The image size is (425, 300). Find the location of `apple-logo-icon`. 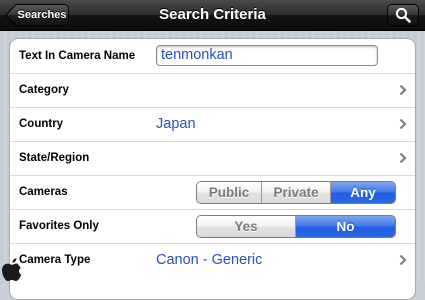

apple-logo-icon is located at coordinates (12, 269).